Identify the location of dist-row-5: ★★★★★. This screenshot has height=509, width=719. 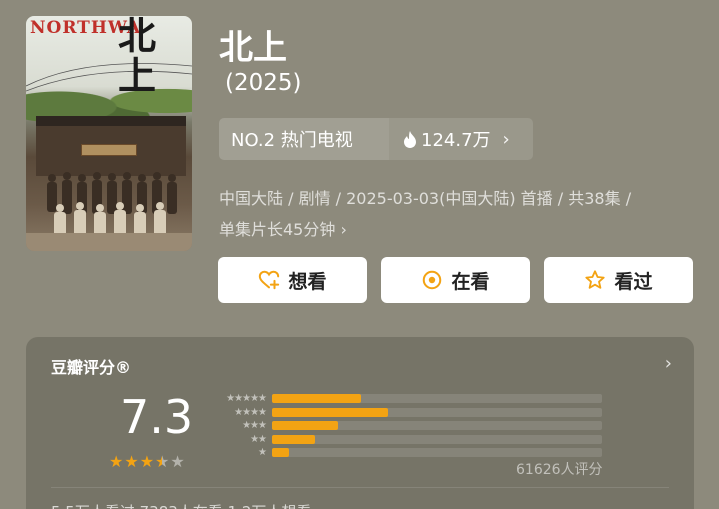
(408, 399).